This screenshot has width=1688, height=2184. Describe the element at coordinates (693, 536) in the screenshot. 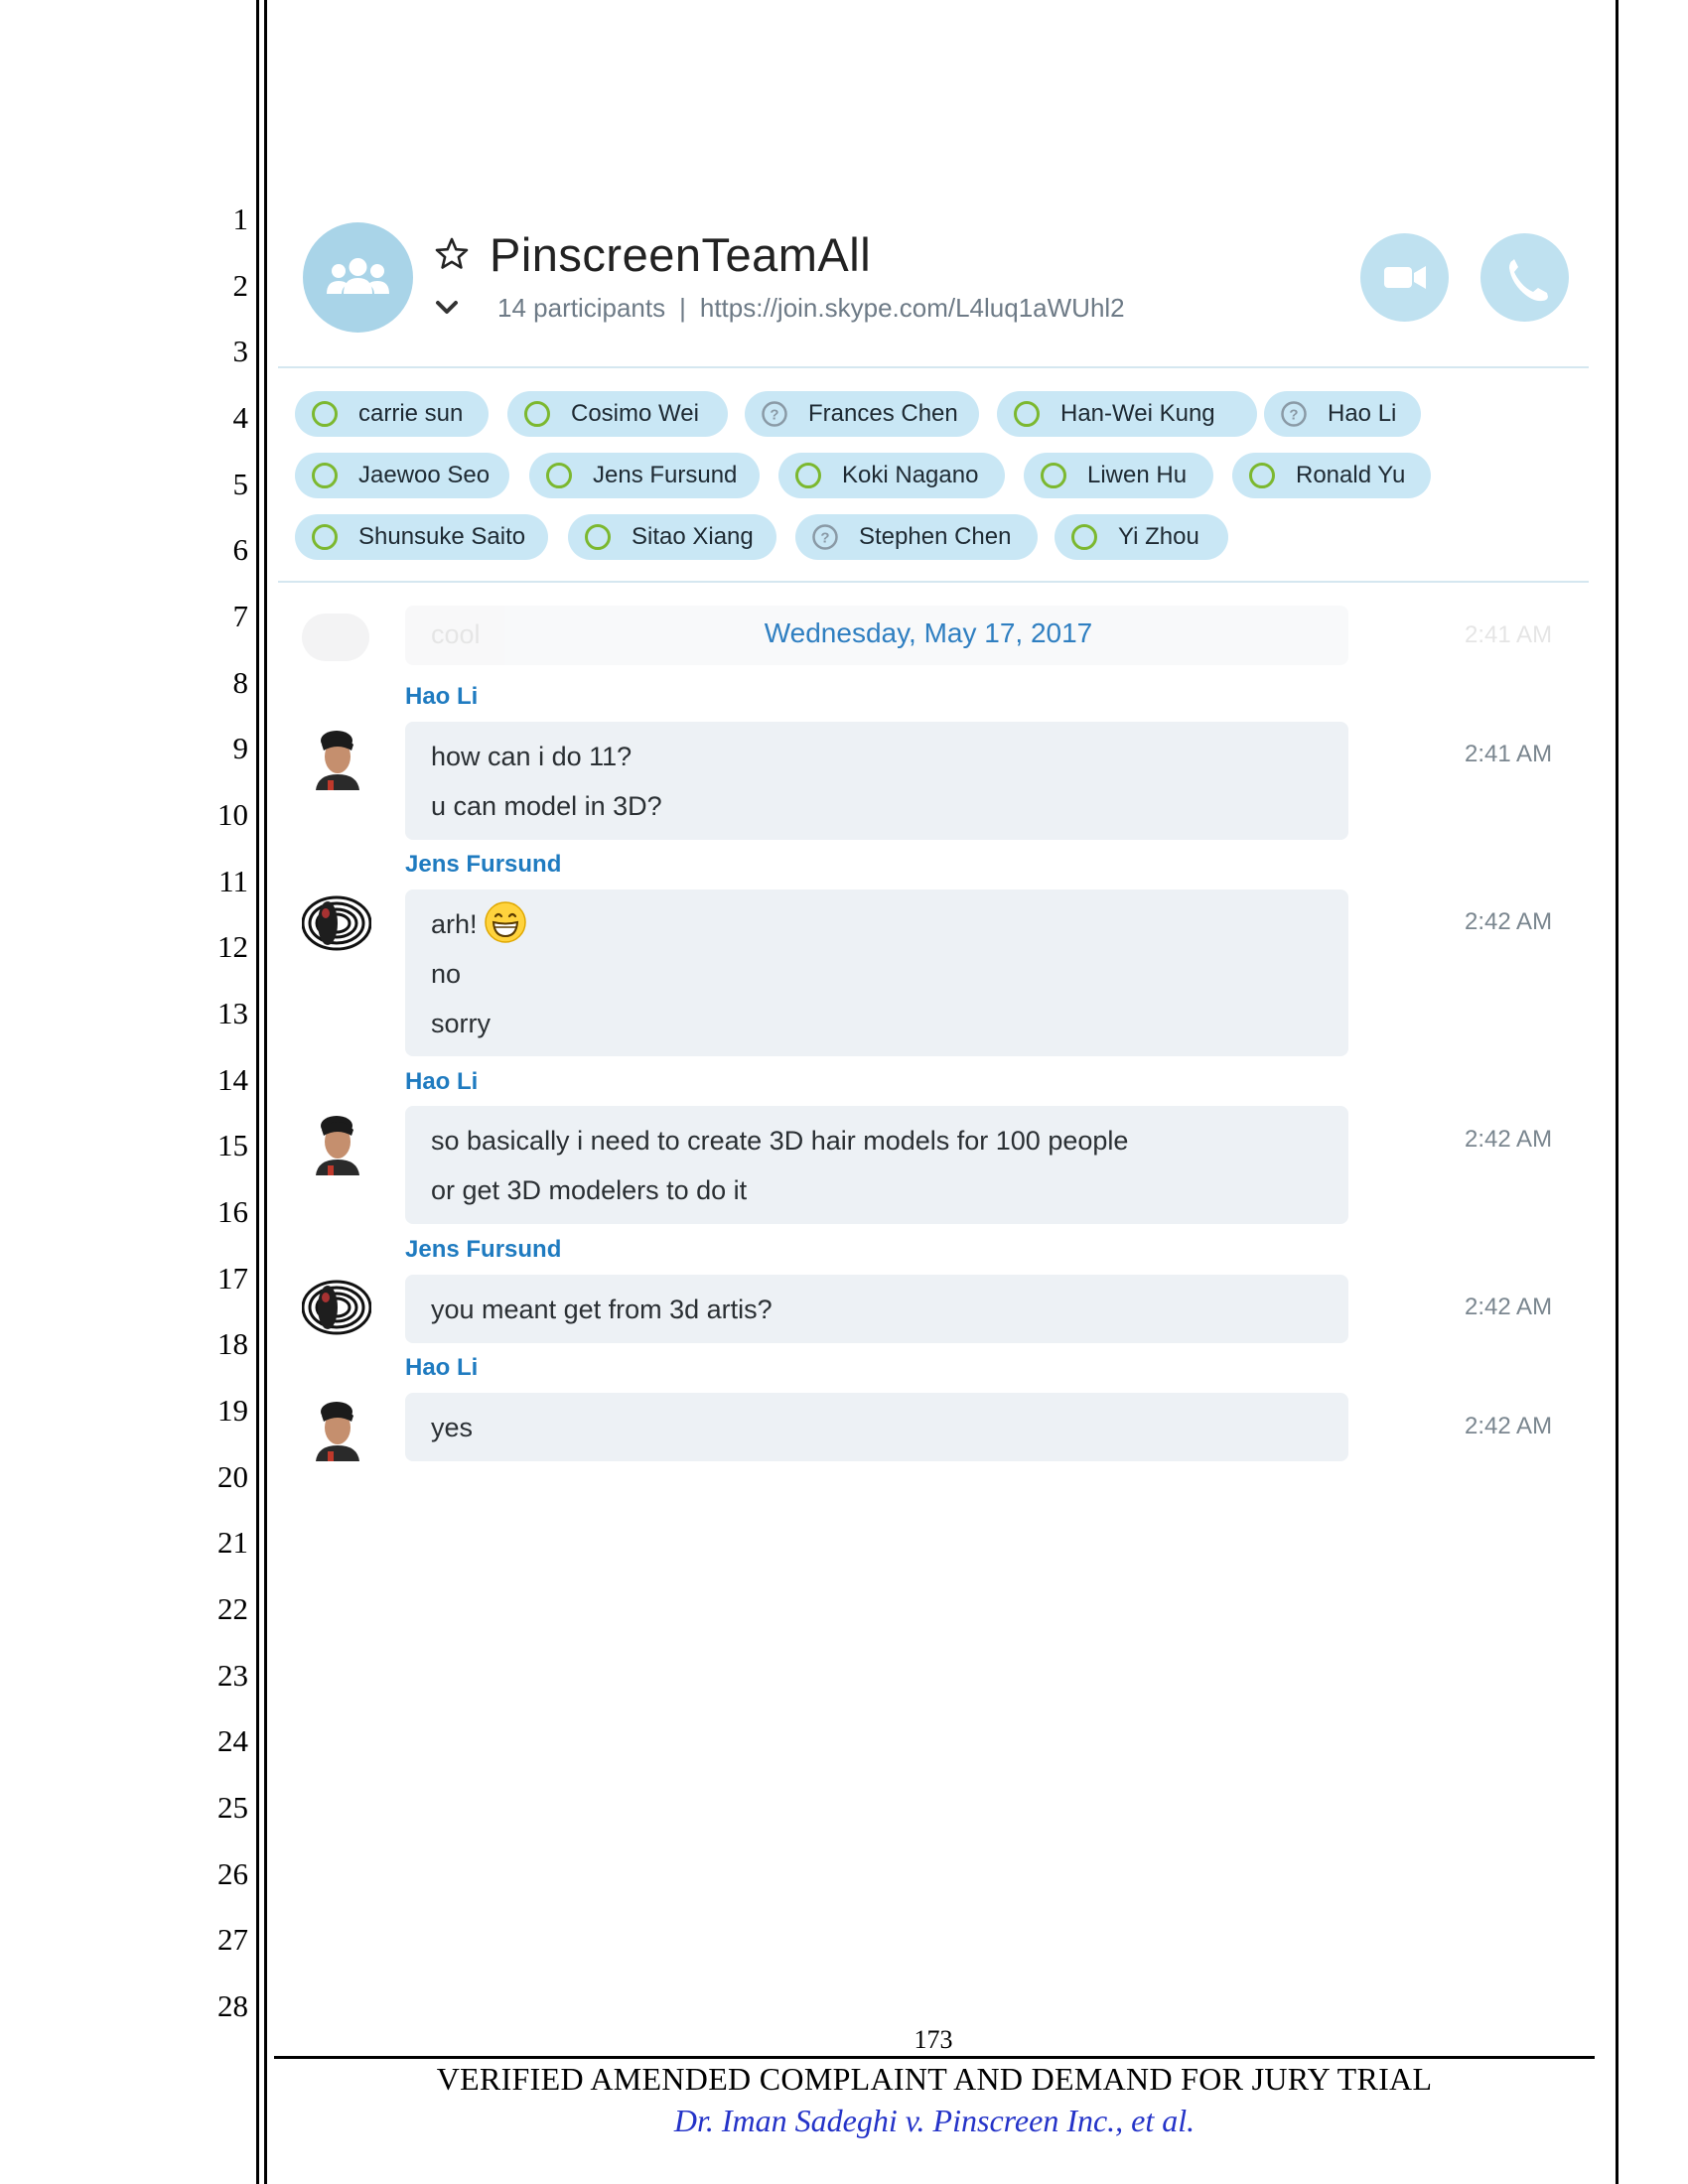

I see `participant-name: Sitao Xiang` at that location.